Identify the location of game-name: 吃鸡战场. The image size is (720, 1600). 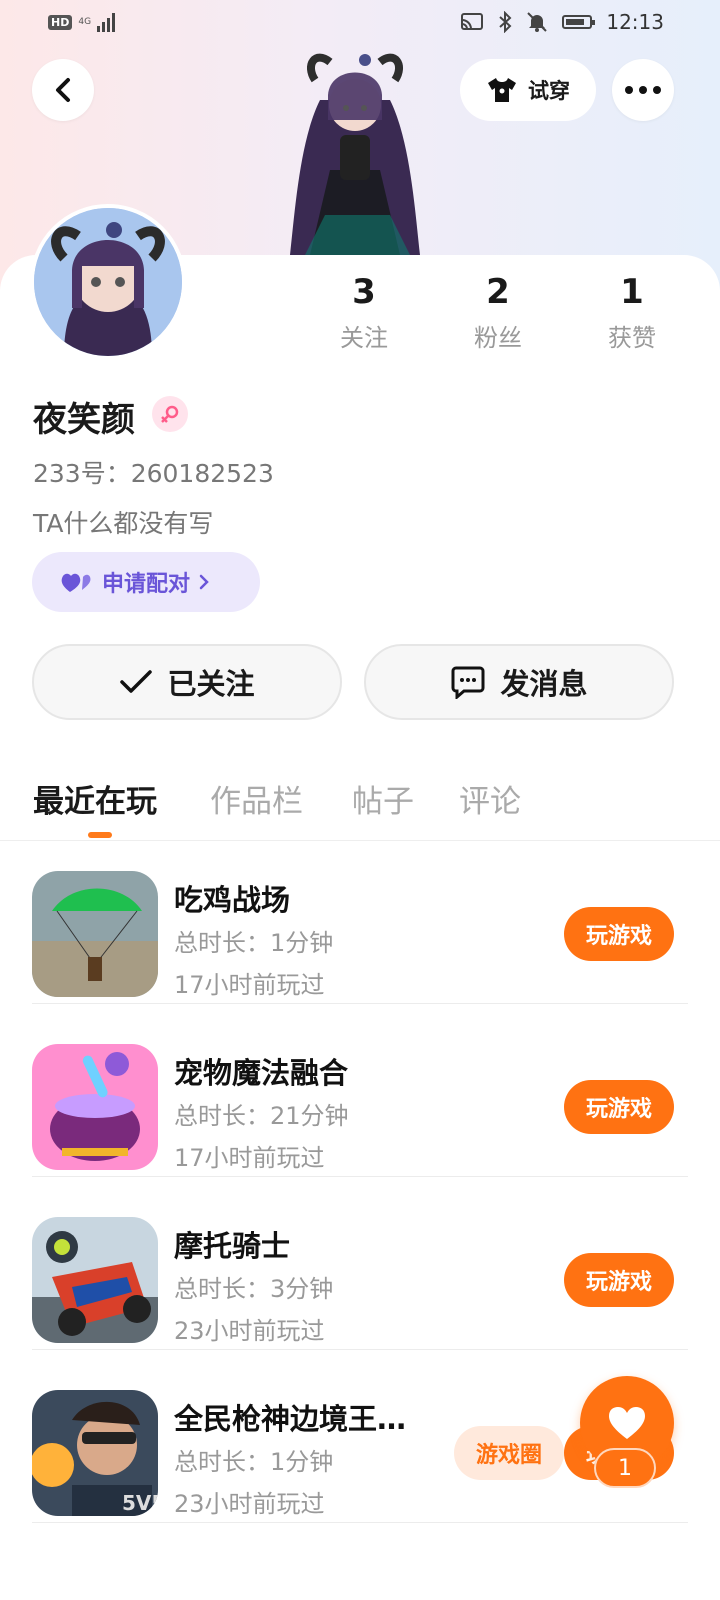
(232, 900).